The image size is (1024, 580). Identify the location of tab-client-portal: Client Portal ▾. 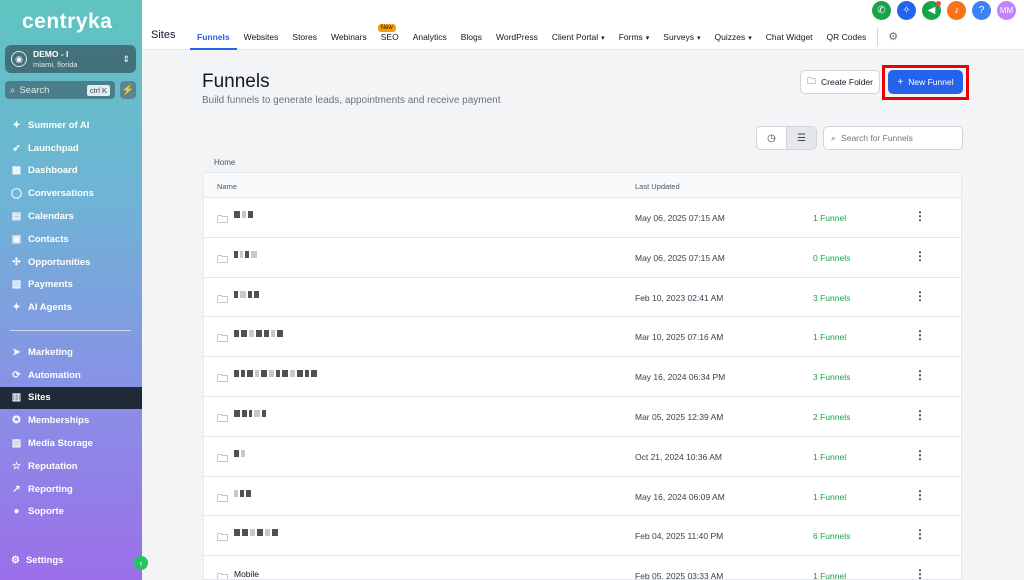
(578, 36).